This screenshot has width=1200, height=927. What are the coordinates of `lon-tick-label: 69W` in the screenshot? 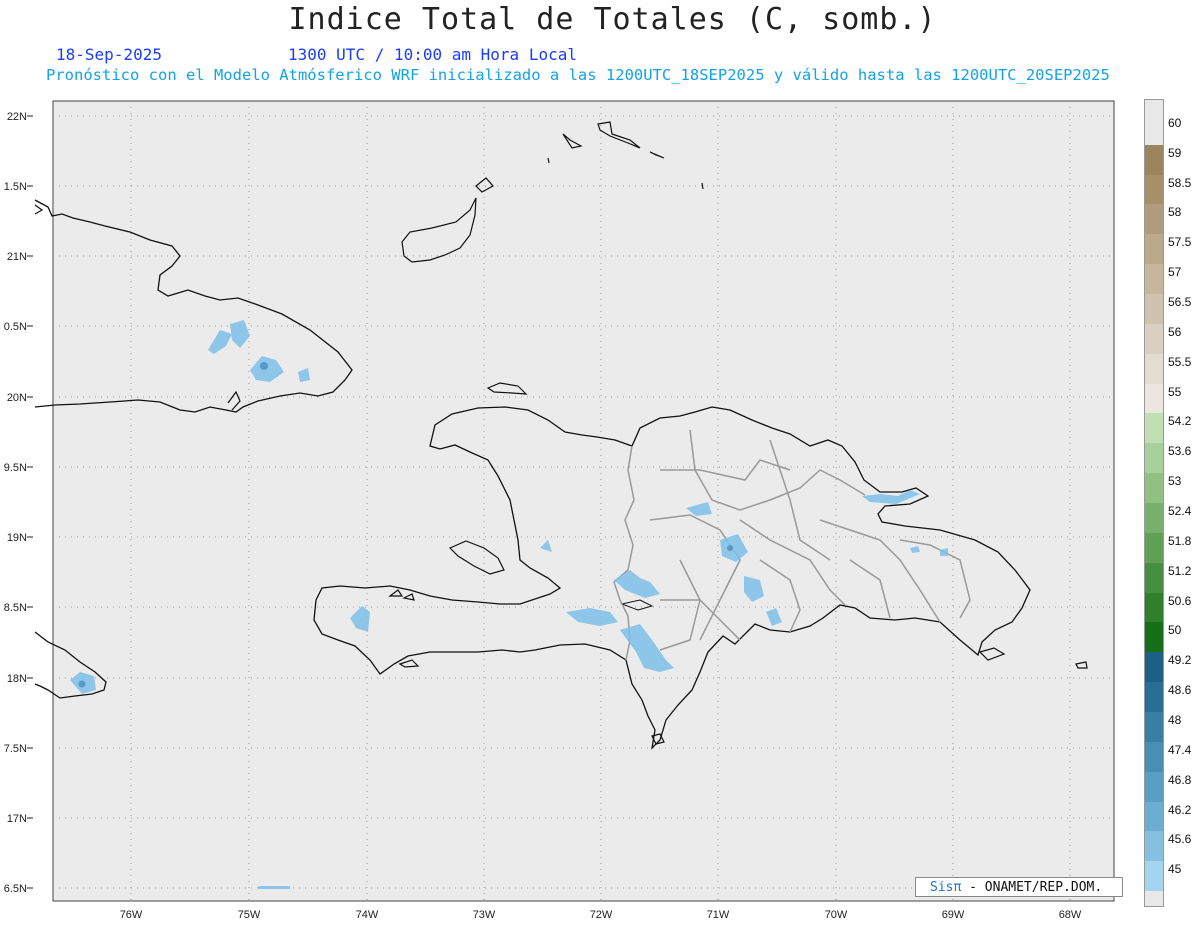 It's located at (953, 915).